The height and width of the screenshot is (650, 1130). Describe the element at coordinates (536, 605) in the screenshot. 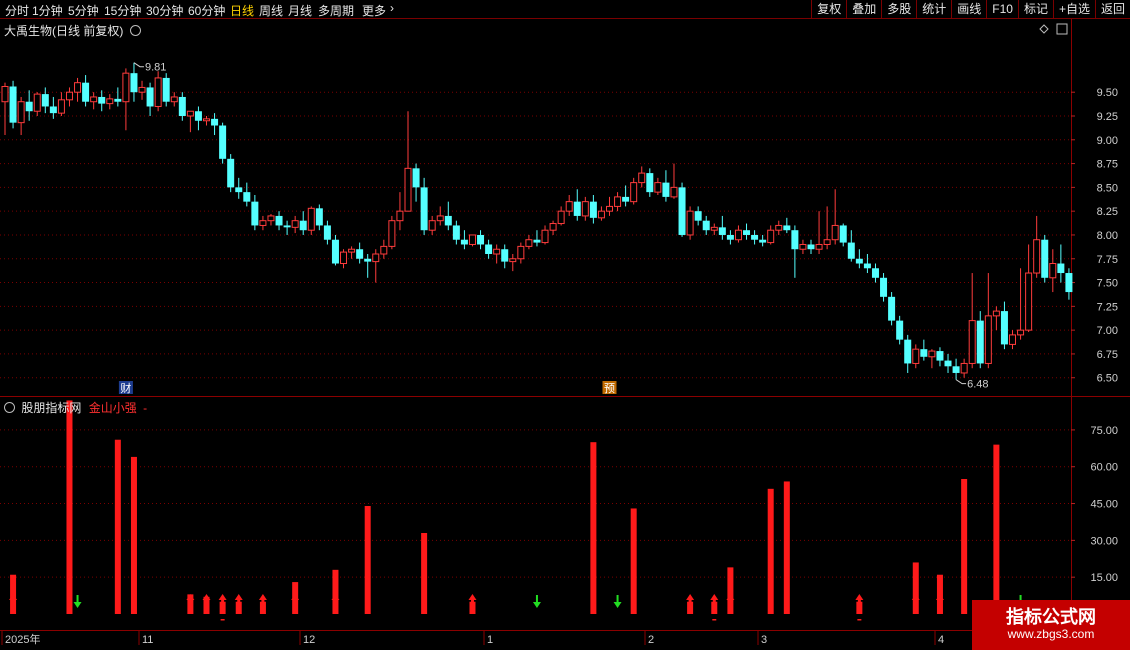

I see `down-arrow-icon` at that location.